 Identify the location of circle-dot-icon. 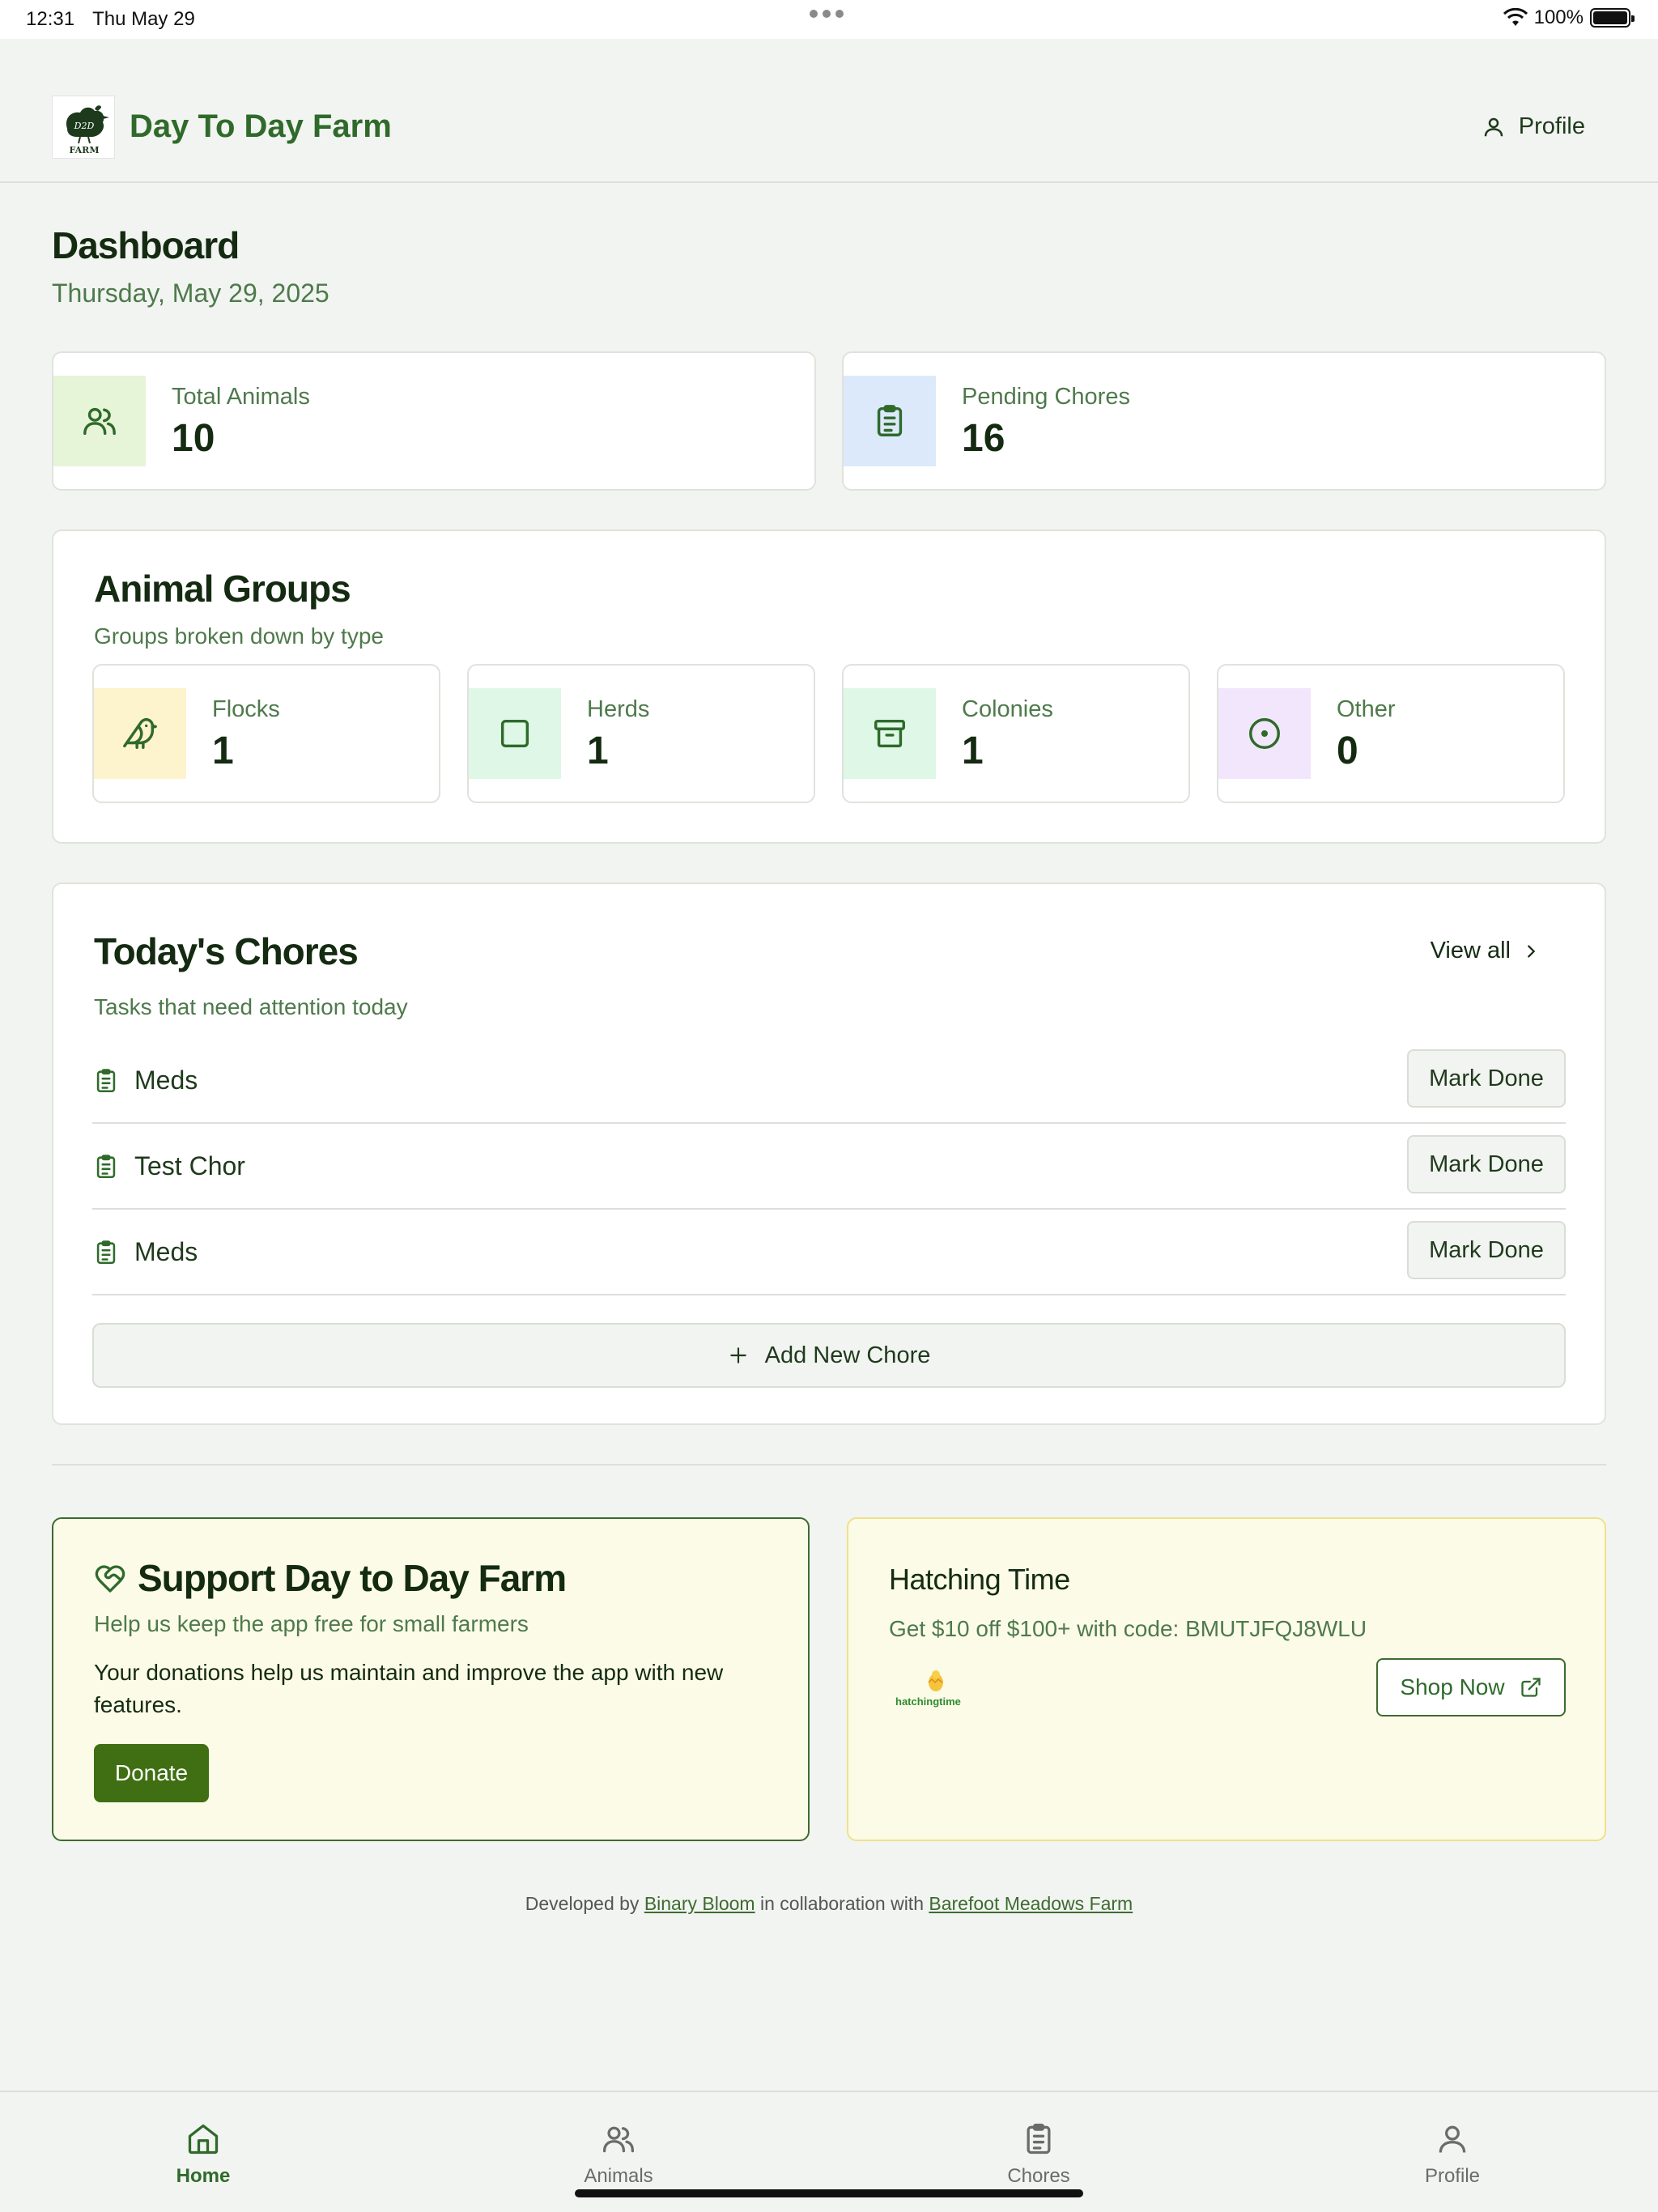
(1264, 733).